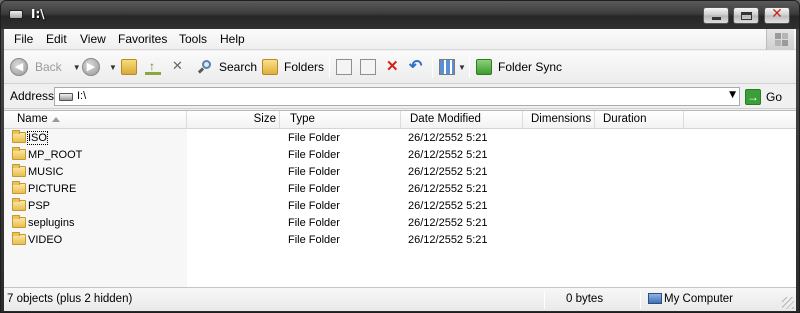  Describe the element at coordinates (304, 67) in the screenshot. I see `folders-label: Folders` at that location.